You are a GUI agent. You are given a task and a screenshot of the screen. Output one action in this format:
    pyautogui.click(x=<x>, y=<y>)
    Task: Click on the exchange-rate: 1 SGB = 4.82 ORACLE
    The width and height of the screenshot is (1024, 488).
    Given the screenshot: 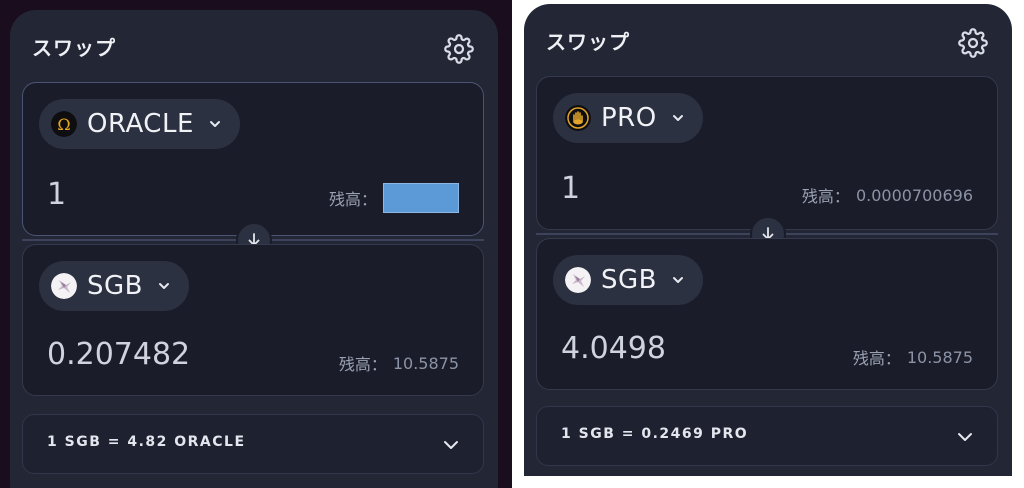 What is the action you would take?
    pyautogui.click(x=146, y=442)
    